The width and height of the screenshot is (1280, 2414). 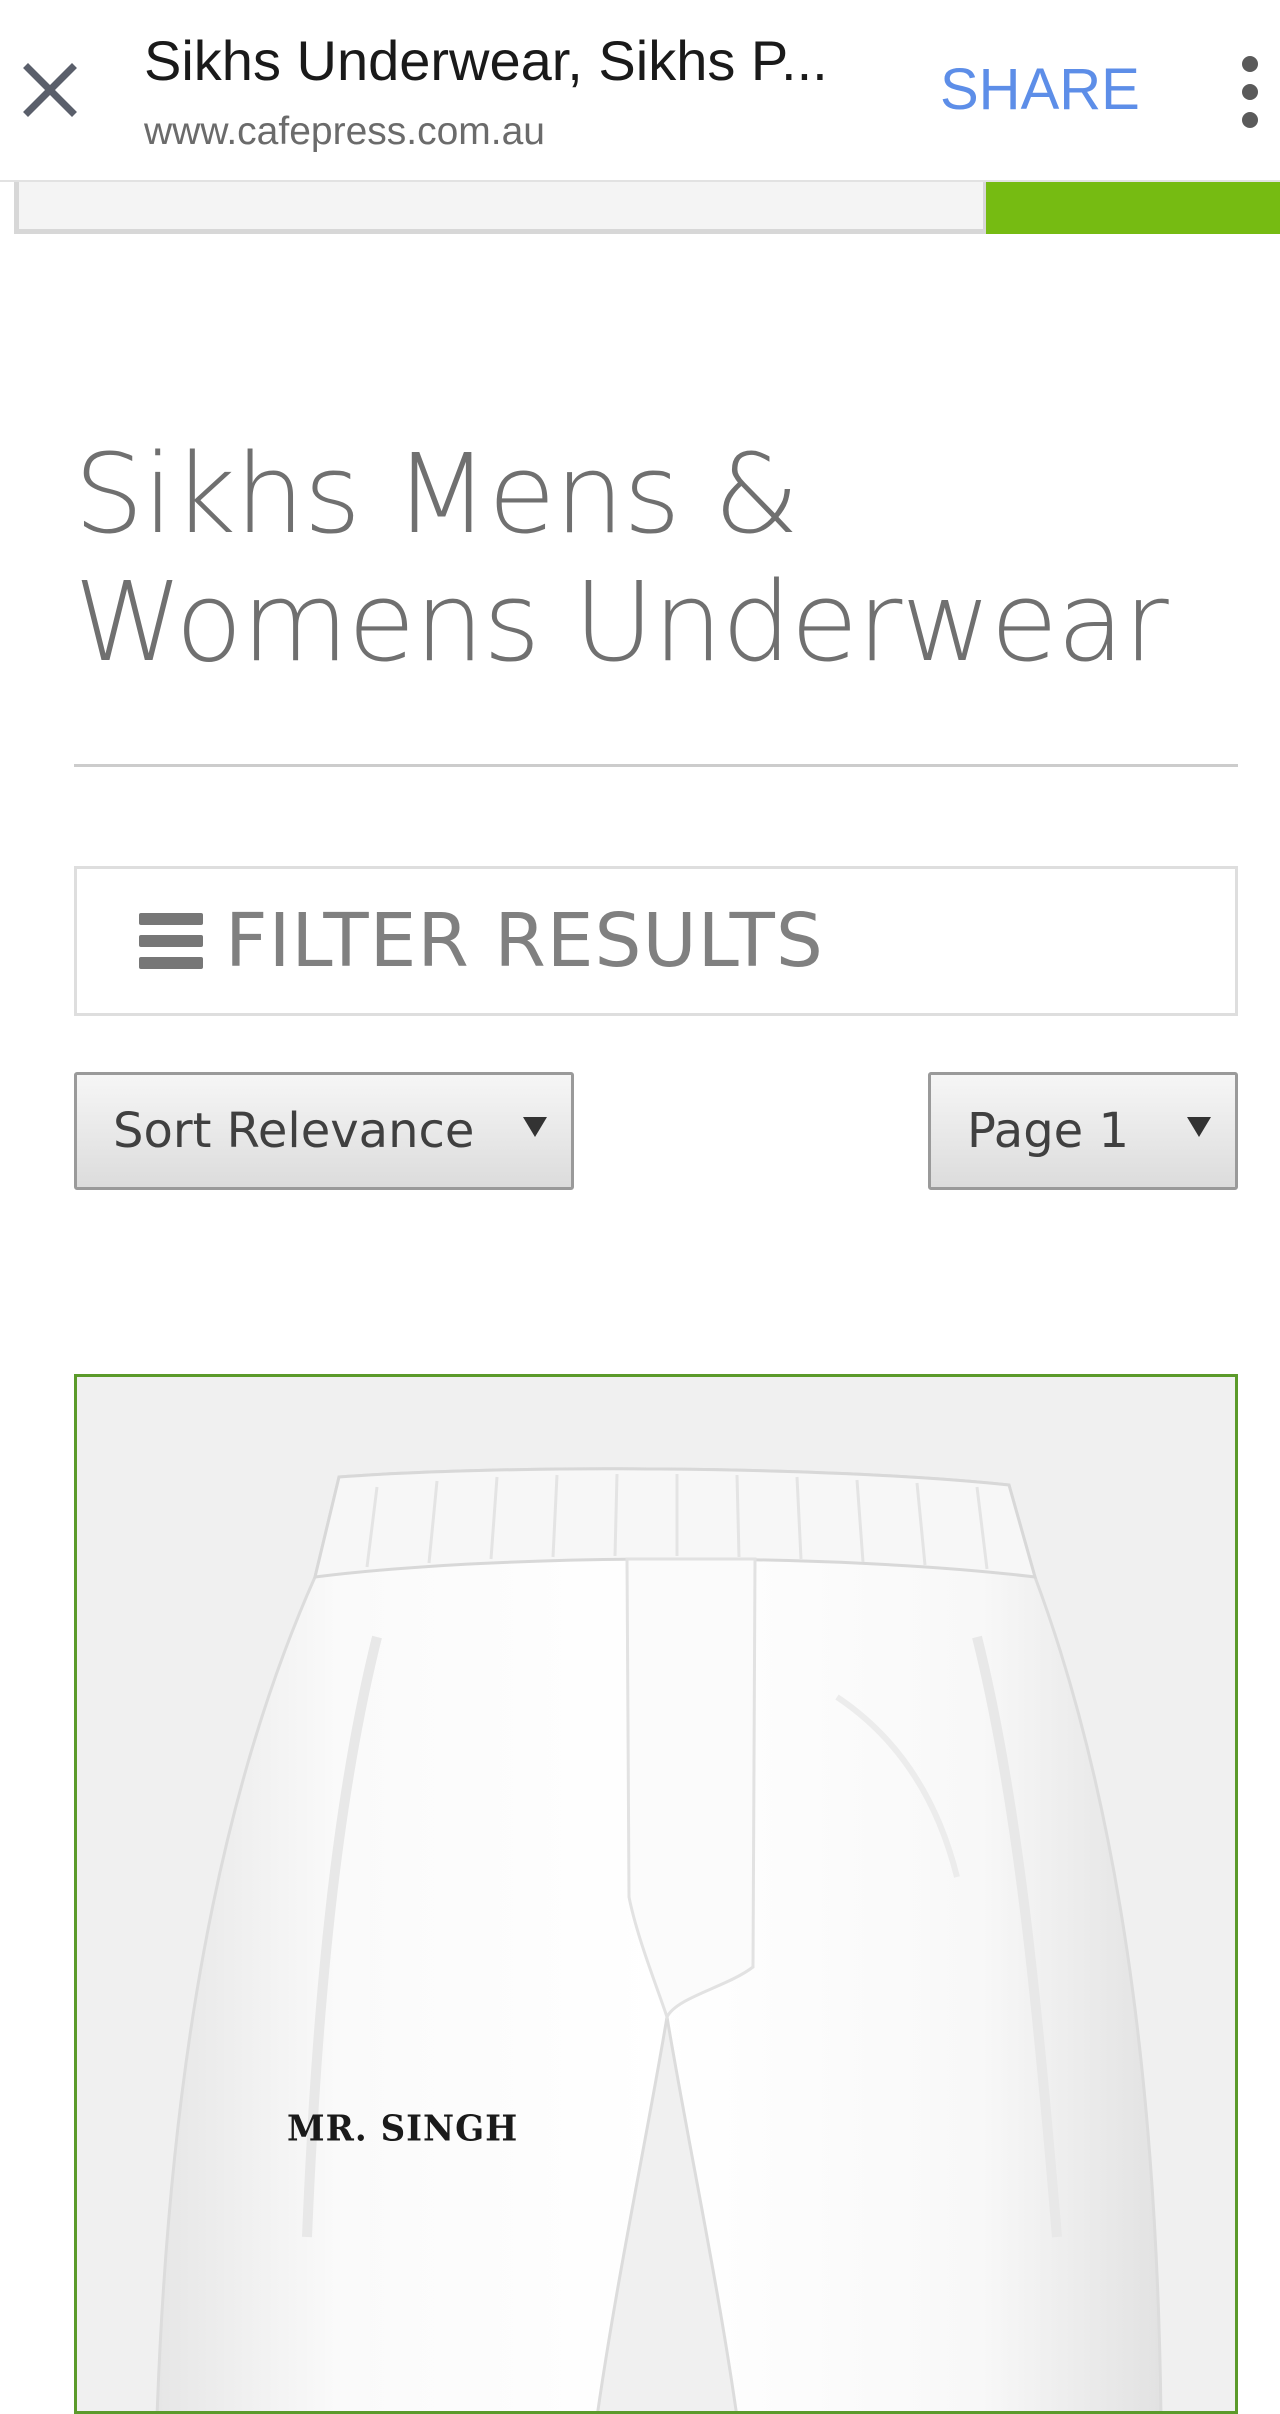 I want to click on page-select-value: Page 1, so click(x=1048, y=1131).